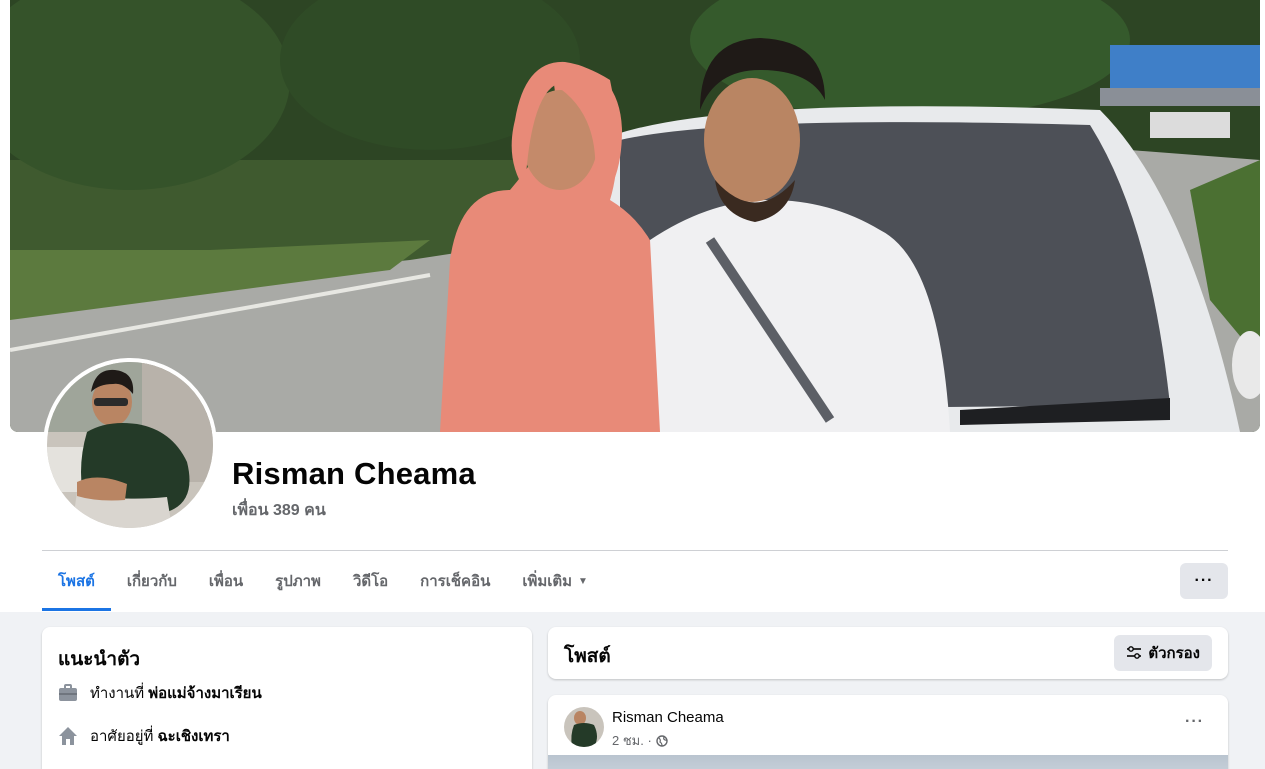 The height and width of the screenshot is (769, 1265). Describe the element at coordinates (584, 727) in the screenshot. I see `post-author-avatar` at that location.